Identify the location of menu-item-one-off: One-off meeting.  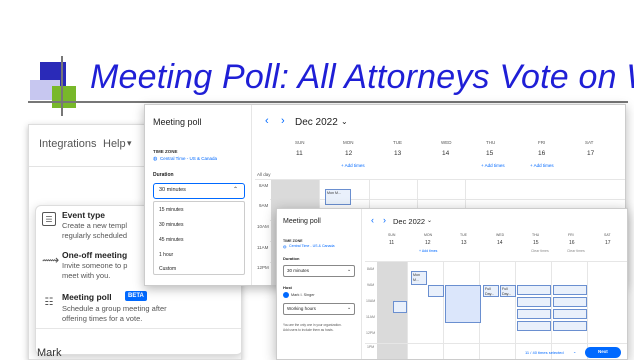
(94, 255).